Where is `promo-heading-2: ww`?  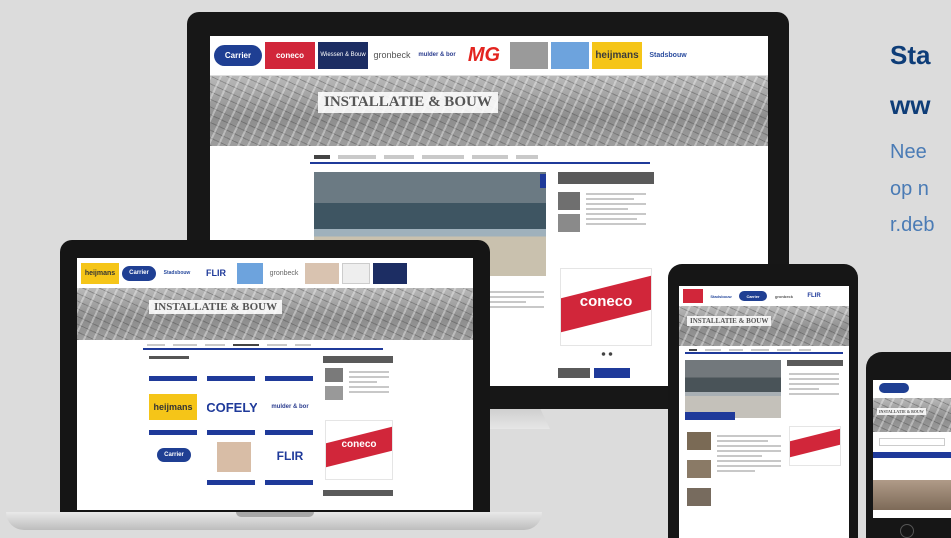
promo-heading-2: ww is located at coordinates (910, 105).